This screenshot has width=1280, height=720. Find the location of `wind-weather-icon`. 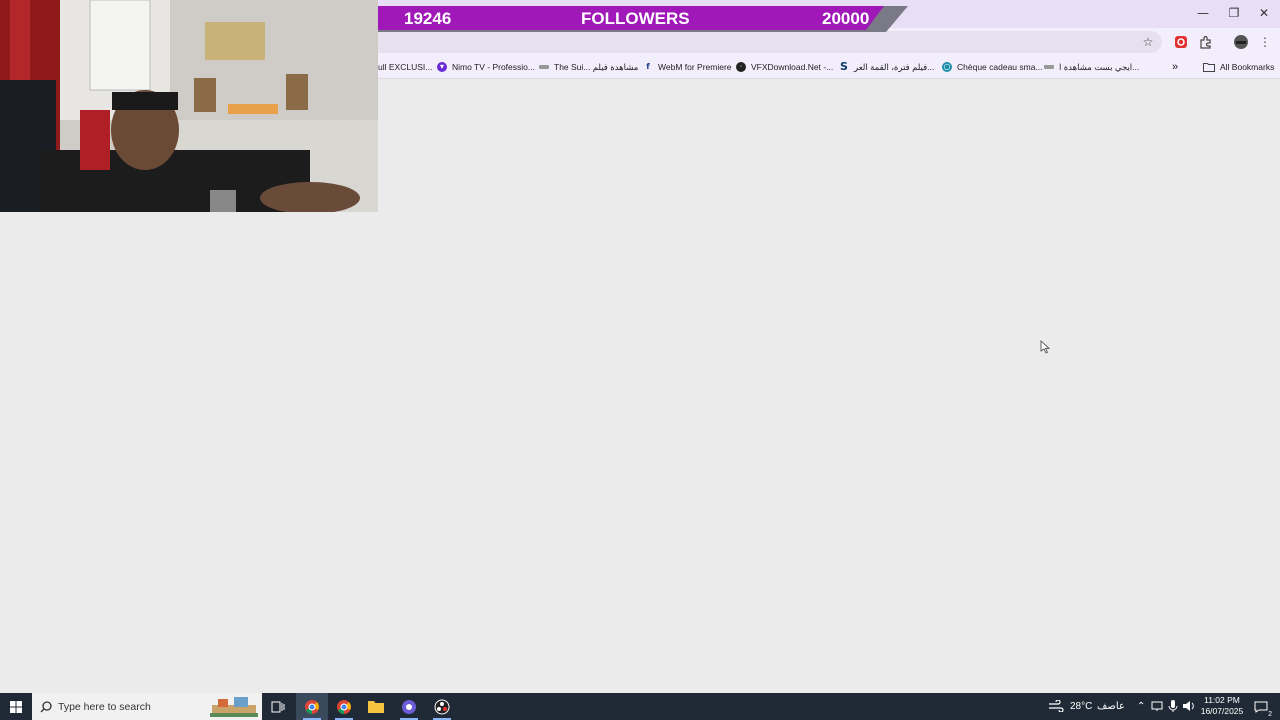

wind-weather-icon is located at coordinates (1056, 706).